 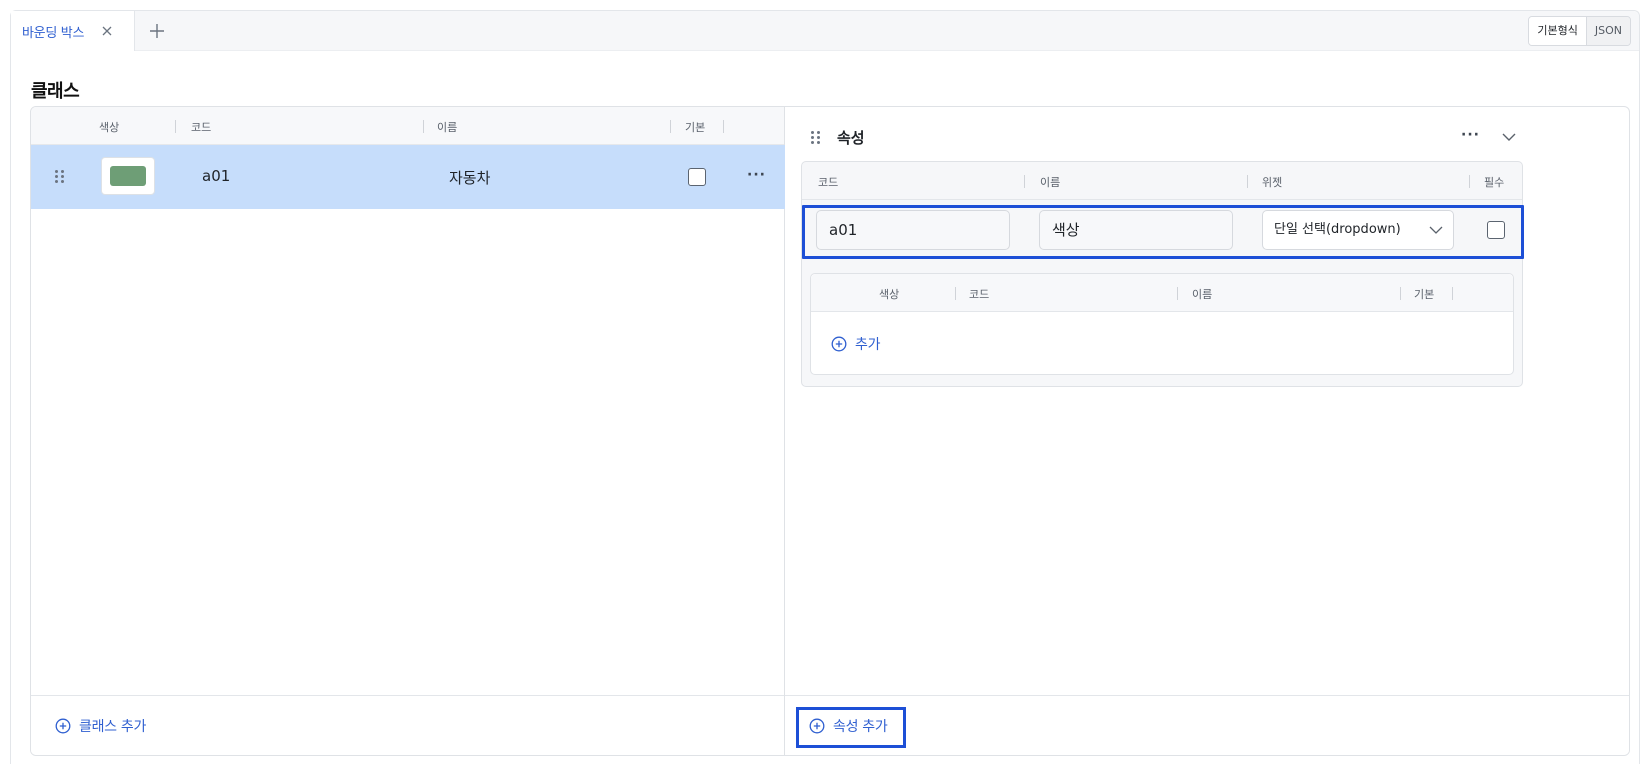 What do you see at coordinates (913, 230) in the screenshot?
I see `property-code-input: a01` at bounding box center [913, 230].